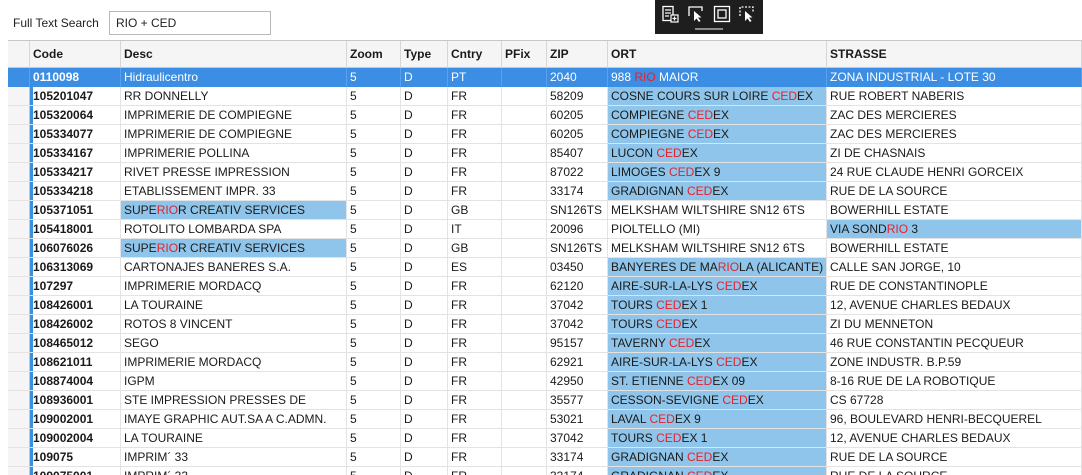 The image size is (1082, 475). What do you see at coordinates (717, 248) in the screenshot?
I see `cell-ort: MELKSHAM WILTSHIRE SN12 6TS` at bounding box center [717, 248].